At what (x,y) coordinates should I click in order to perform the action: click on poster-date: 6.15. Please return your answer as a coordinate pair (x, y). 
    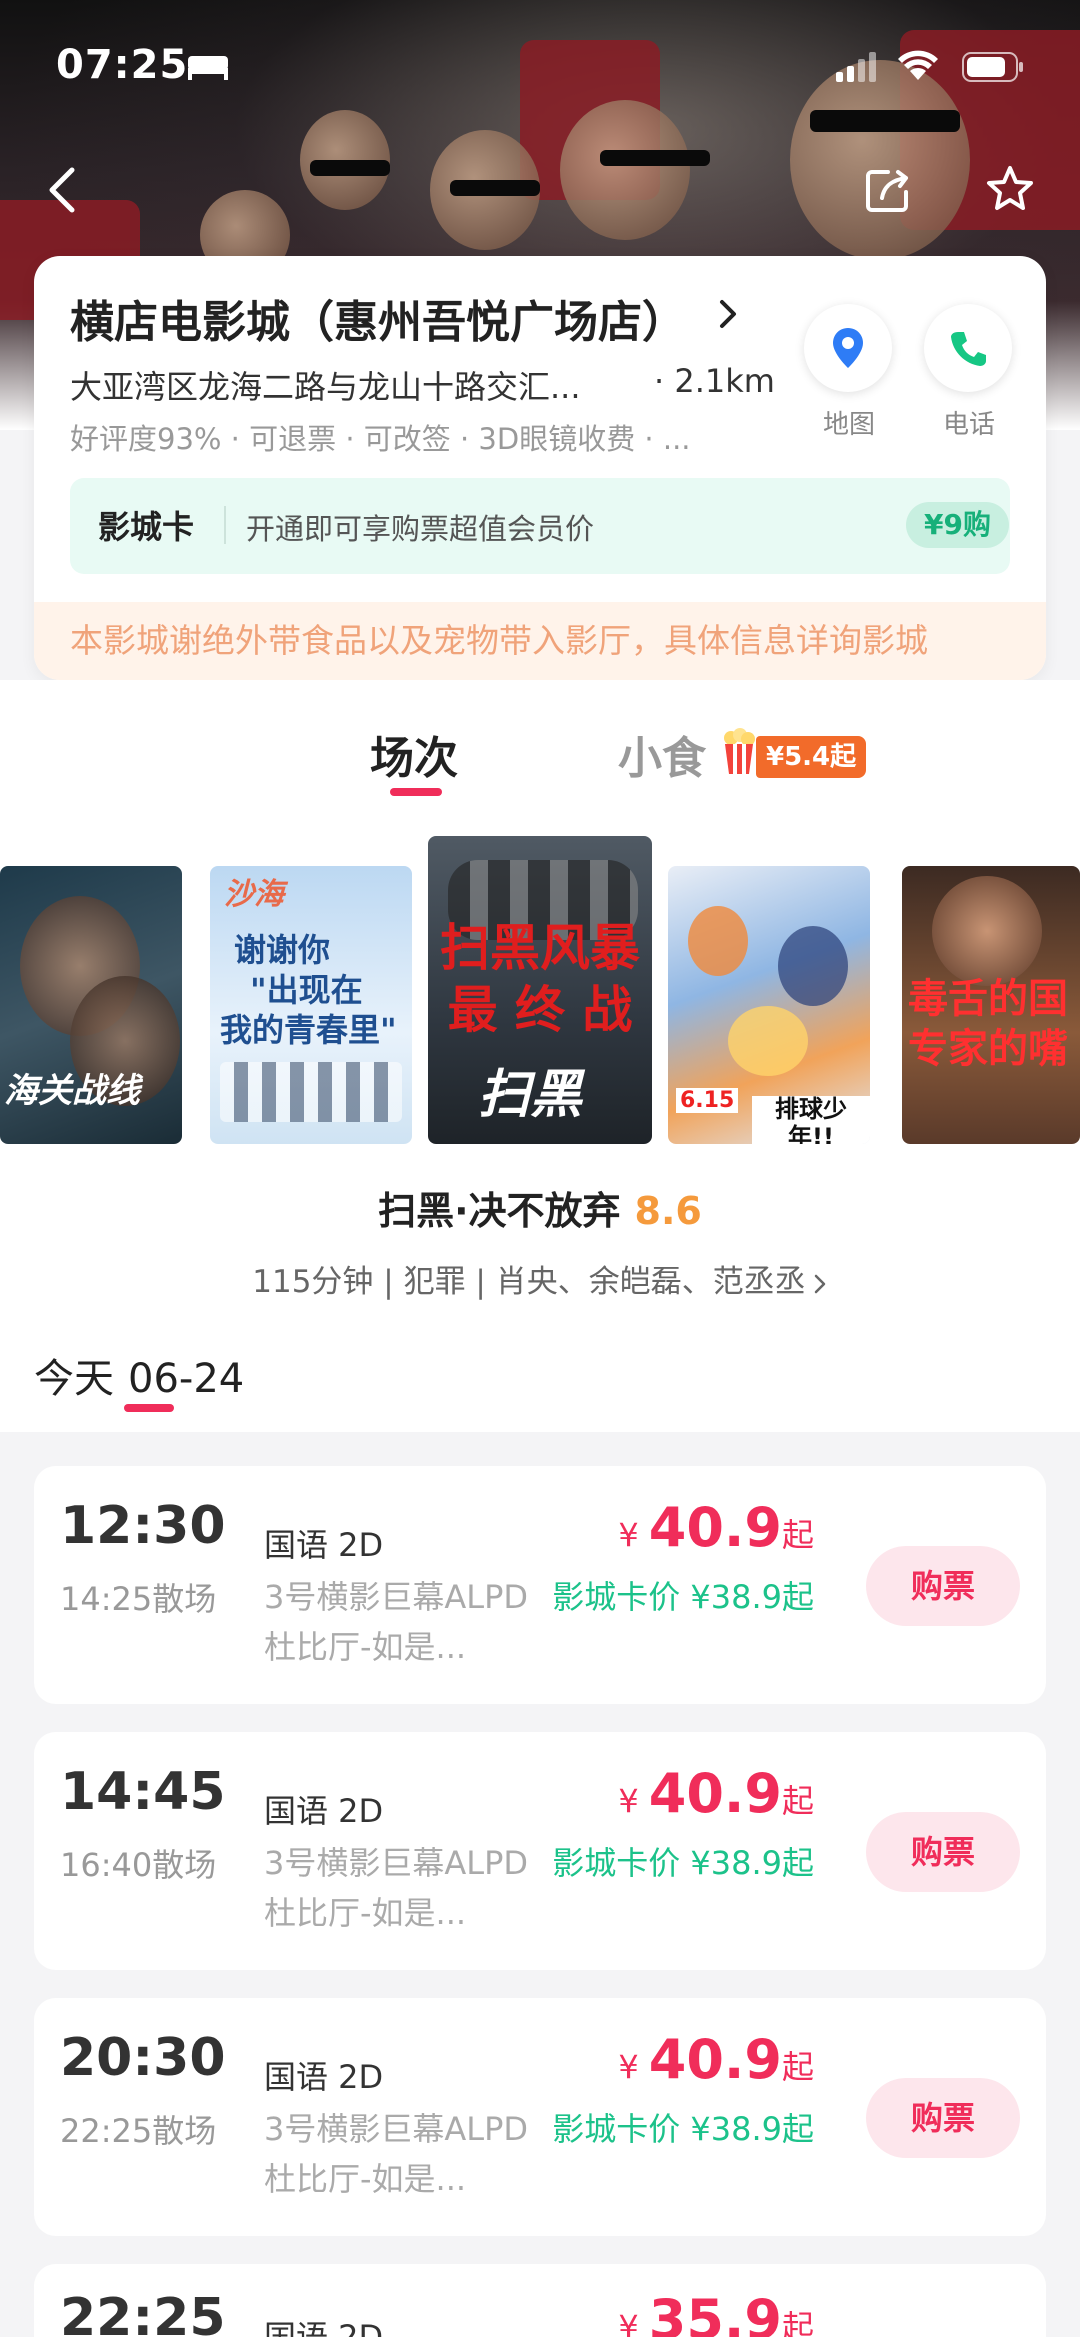
    Looking at the image, I should click on (707, 1101).